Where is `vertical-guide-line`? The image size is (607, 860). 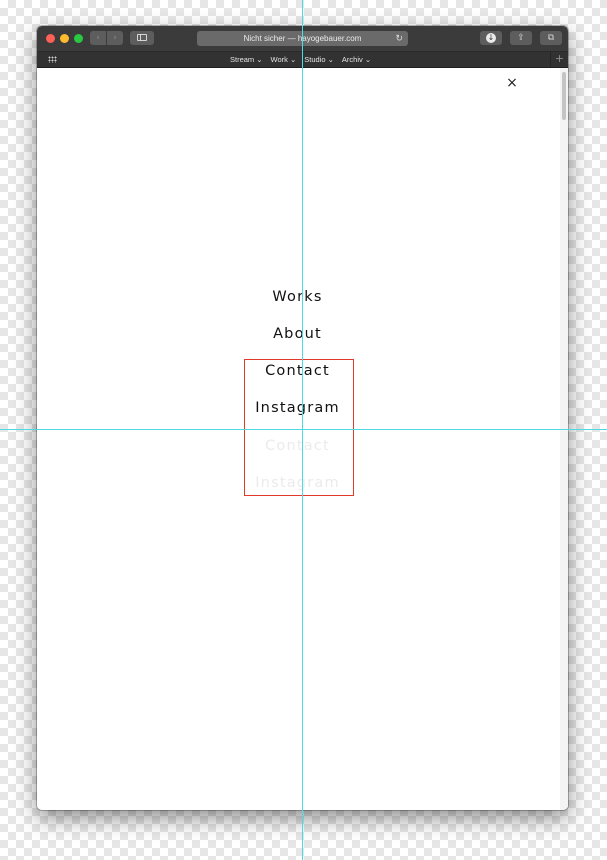 vertical-guide-line is located at coordinates (302, 430).